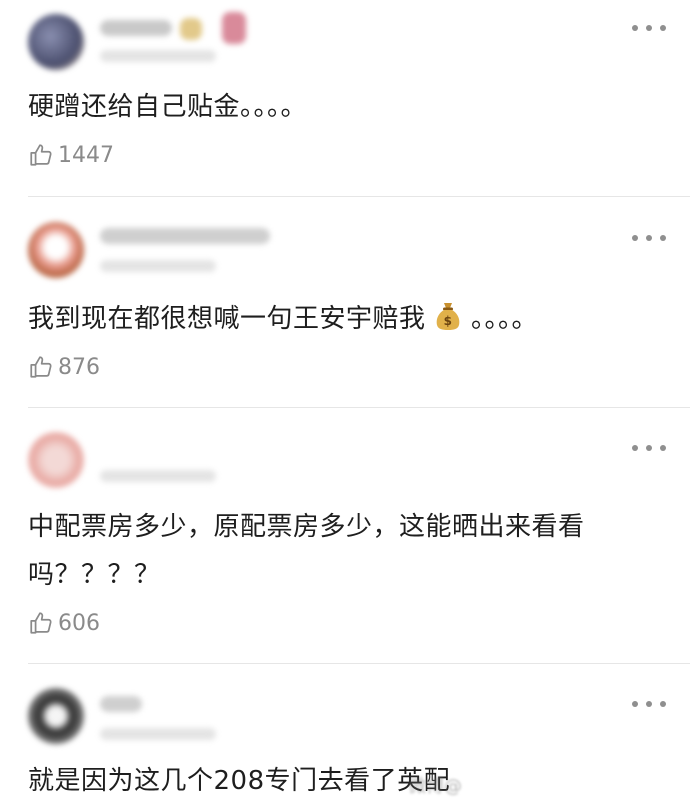 The image size is (690, 807). Describe the element at coordinates (324, 319) in the screenshot. I see `comment-text: 我到现在都很想喊一句王安宇赔我 $ 。。。。` at that location.